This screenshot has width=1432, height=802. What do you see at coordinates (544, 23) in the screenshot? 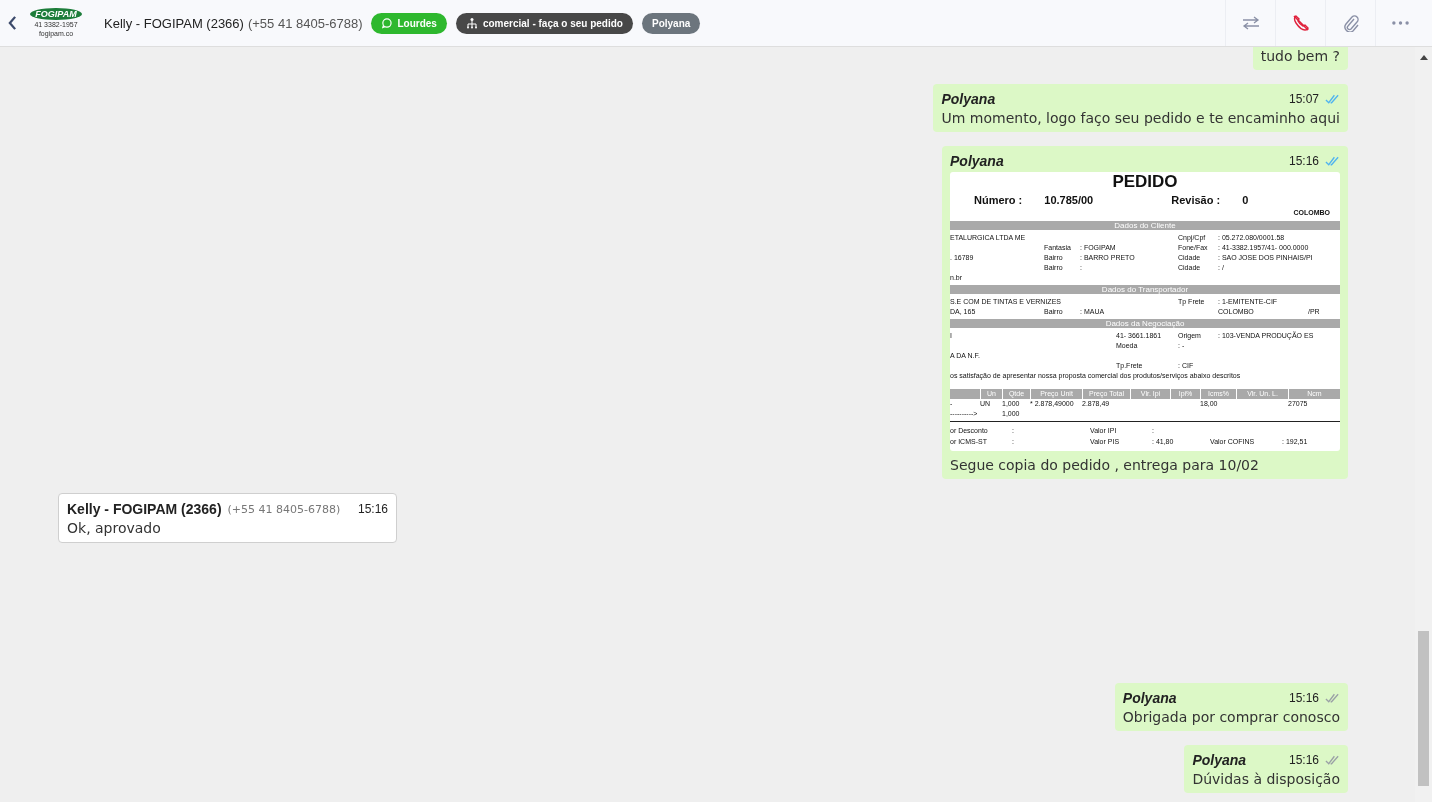
I see `tag-badge: comercial - faça o seu pedido` at bounding box center [544, 23].